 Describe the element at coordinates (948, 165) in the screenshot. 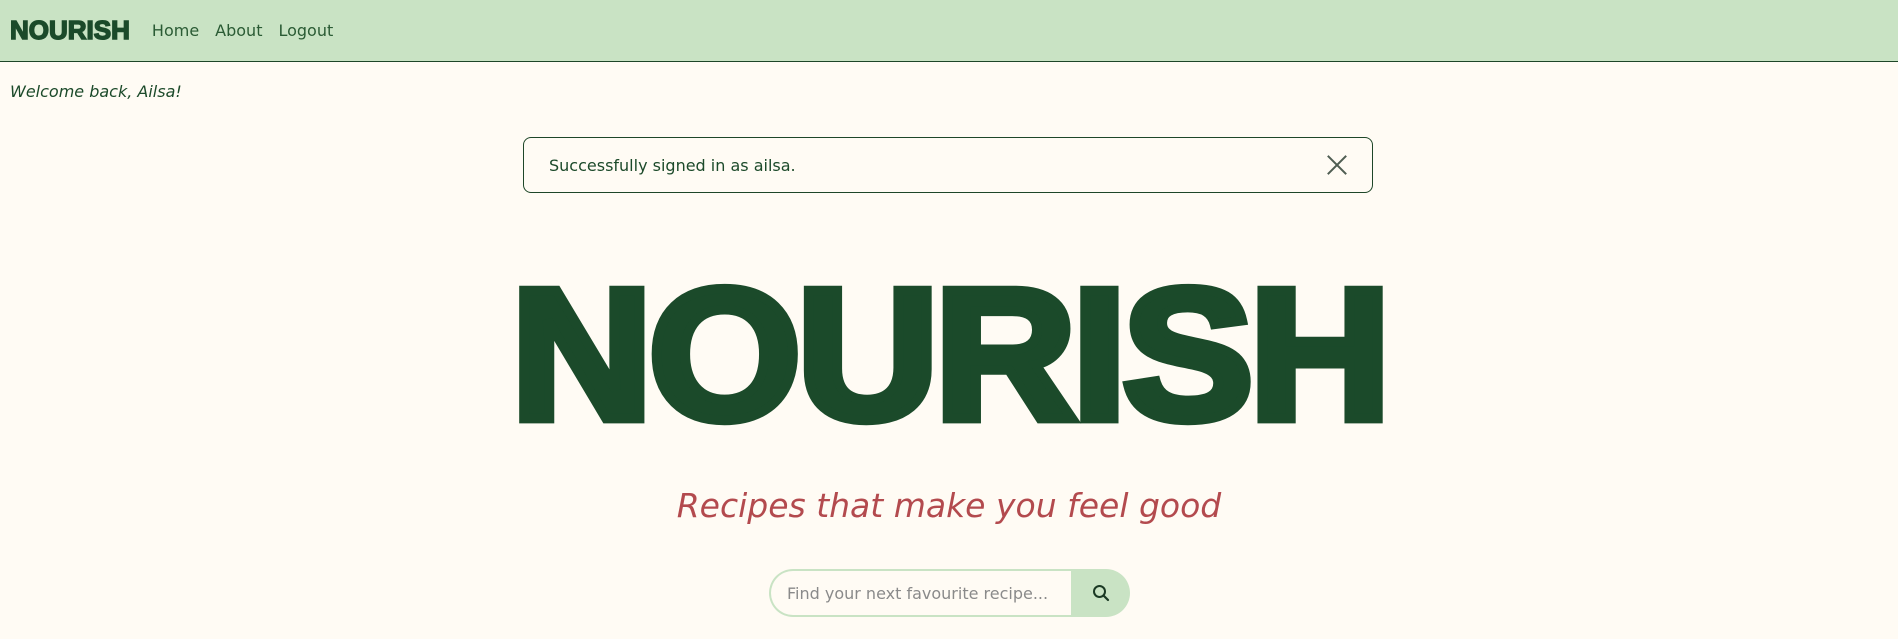

I see `signin-alert: Successfully signed in as ailsa.` at that location.